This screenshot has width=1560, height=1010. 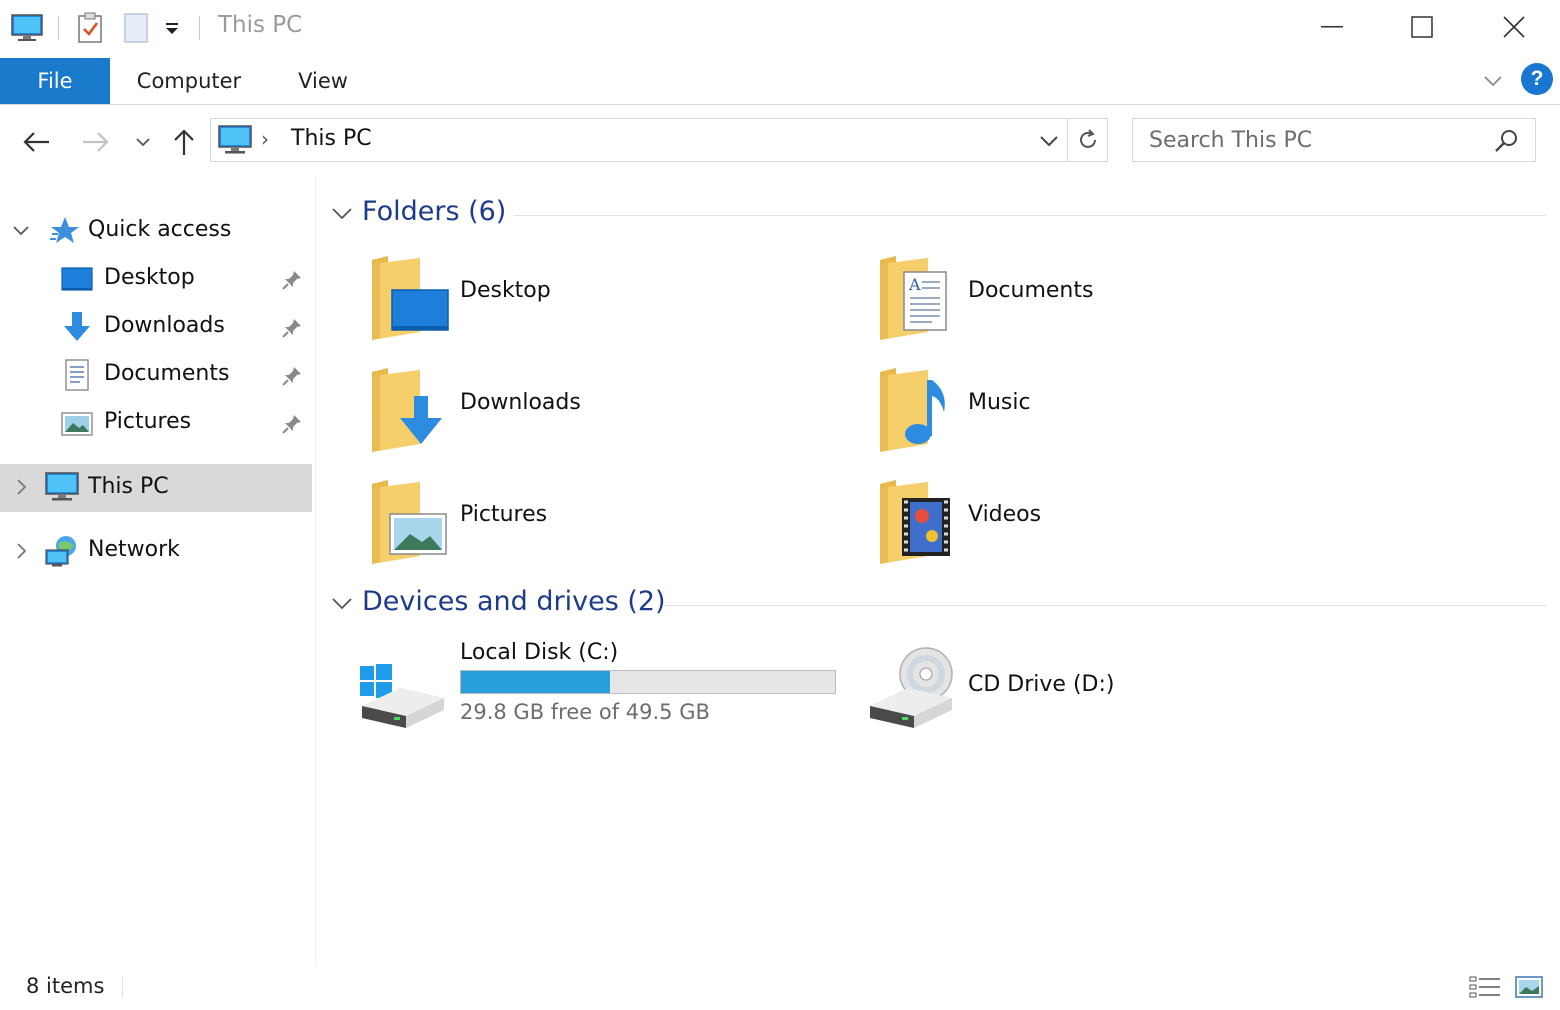 I want to click on nav-label-network: Network, so click(x=134, y=549).